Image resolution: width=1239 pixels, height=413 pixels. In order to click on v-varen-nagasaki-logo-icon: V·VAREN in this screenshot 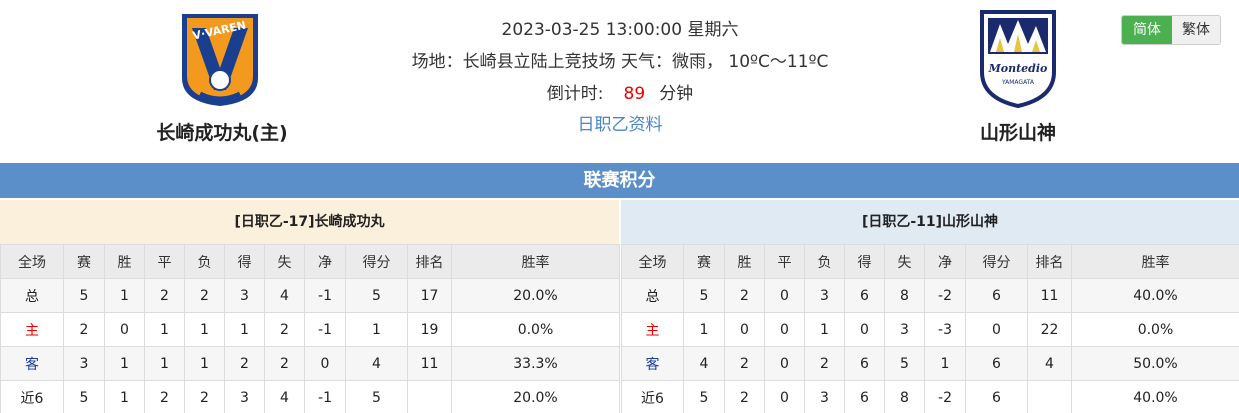, I will do `click(220, 60)`.